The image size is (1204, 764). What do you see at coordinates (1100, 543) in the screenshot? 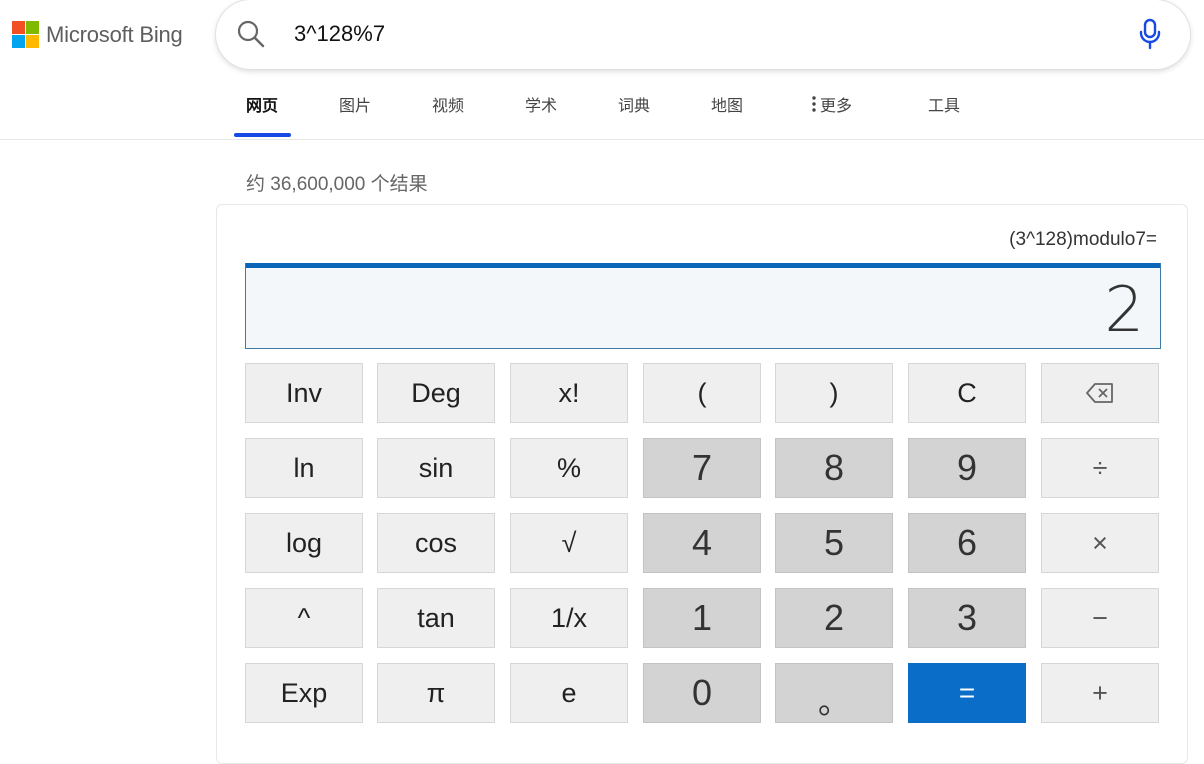
I see `key-multiply: ×` at bounding box center [1100, 543].